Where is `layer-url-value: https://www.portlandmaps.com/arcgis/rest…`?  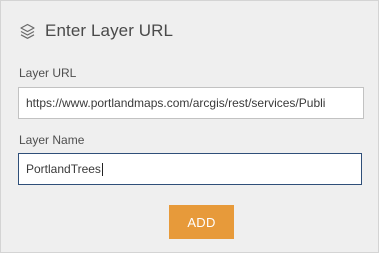 layer-url-value: https://www.portlandmaps.com/arcgis/rest… is located at coordinates (176, 103).